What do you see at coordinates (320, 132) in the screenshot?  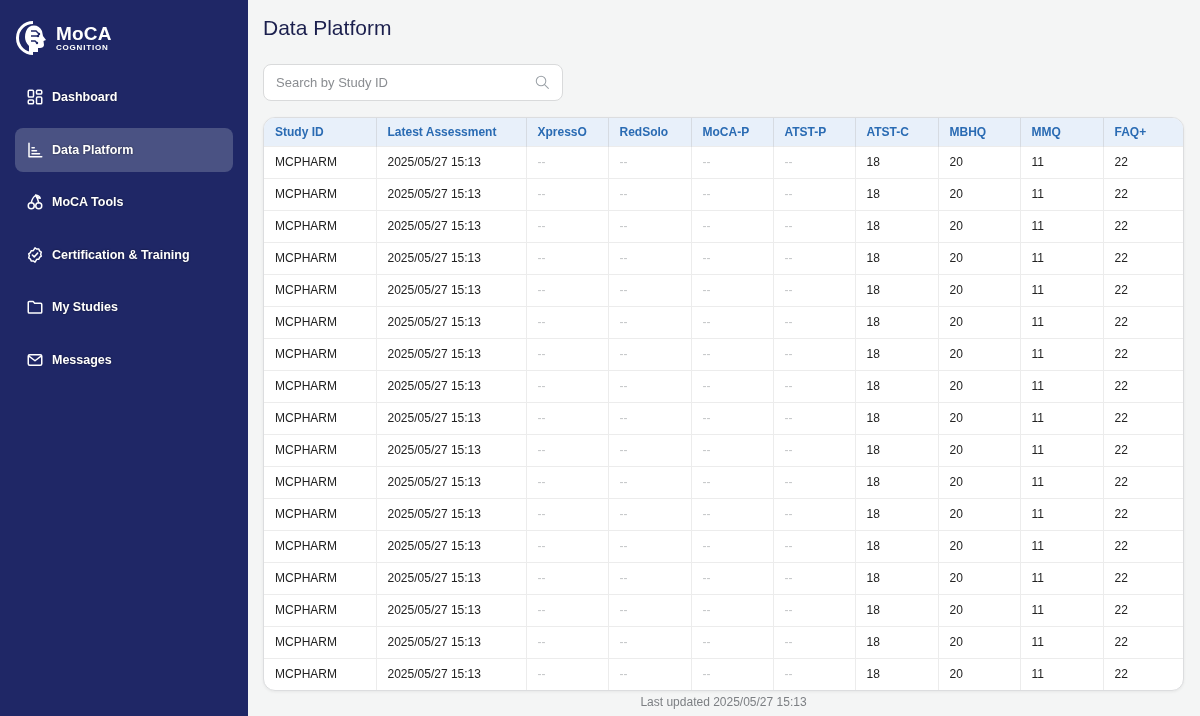 I see `column-header: Study ID` at bounding box center [320, 132].